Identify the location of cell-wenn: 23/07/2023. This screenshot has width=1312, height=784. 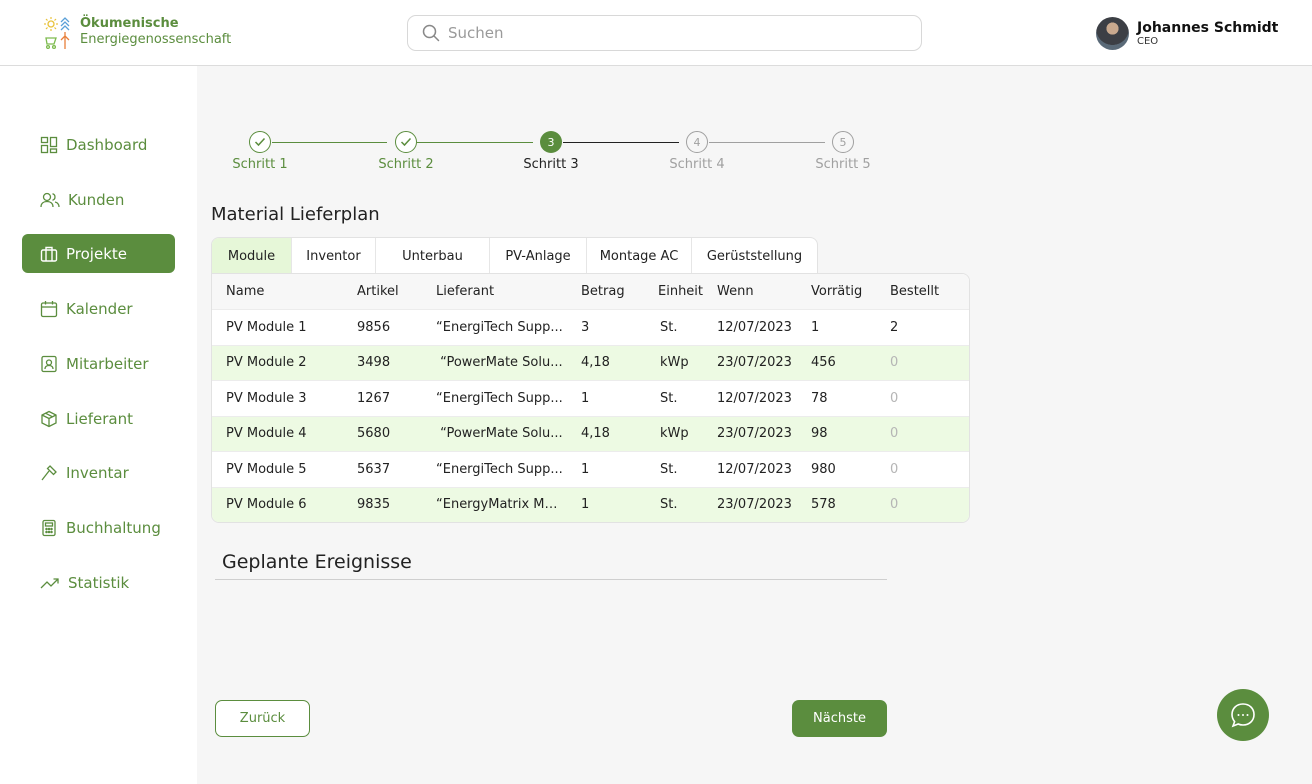
(754, 434).